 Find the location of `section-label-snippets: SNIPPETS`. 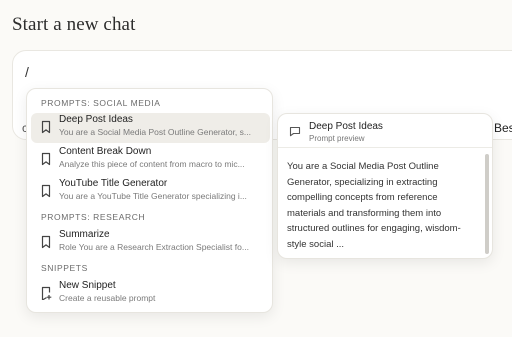

section-label-snippets: SNIPPETS is located at coordinates (64, 268).